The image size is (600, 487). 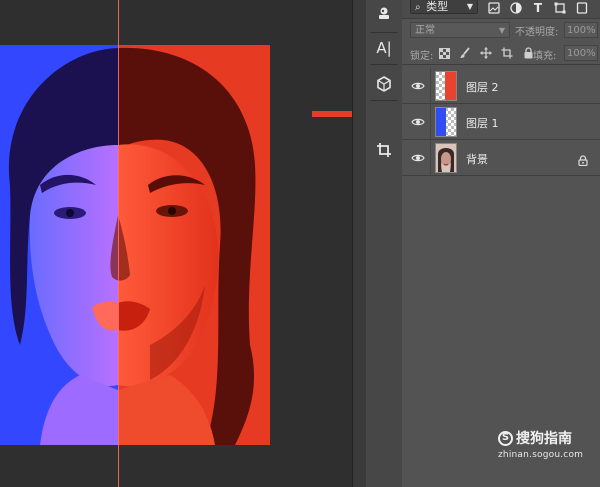 I want to click on lock-position-move-icon, so click(x=486, y=53).